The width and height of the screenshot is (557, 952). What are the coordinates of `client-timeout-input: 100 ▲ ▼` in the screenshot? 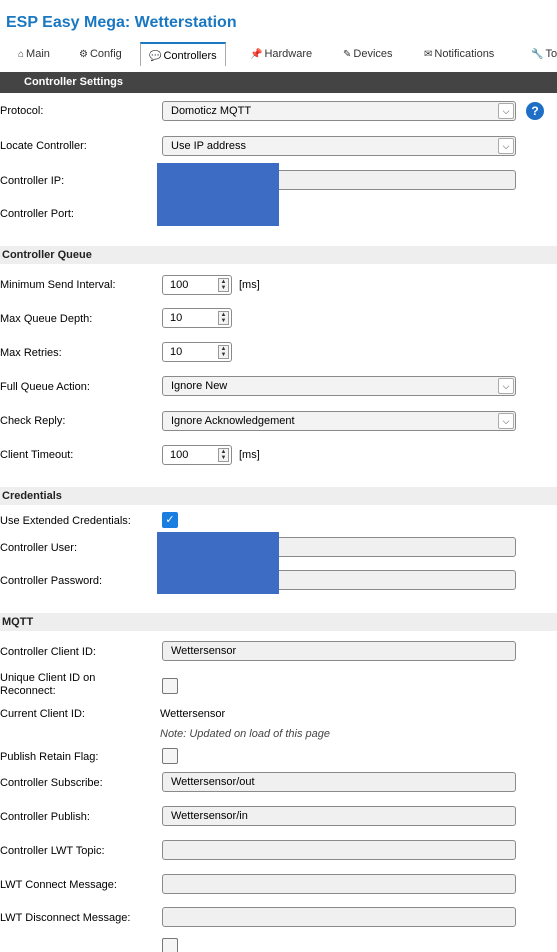 It's located at (197, 455).